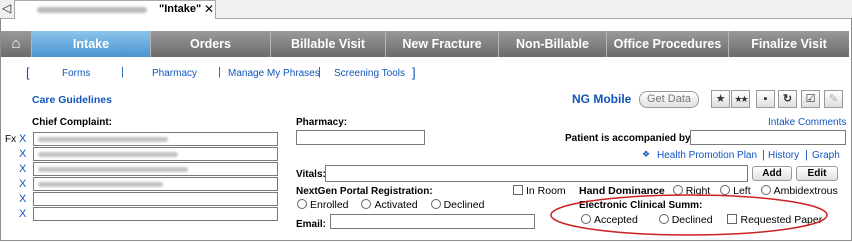 The height and width of the screenshot is (242, 852). Describe the element at coordinates (274, 73) in the screenshot. I see `sublink-manage-my-phrases: Manage My Phrases` at that location.